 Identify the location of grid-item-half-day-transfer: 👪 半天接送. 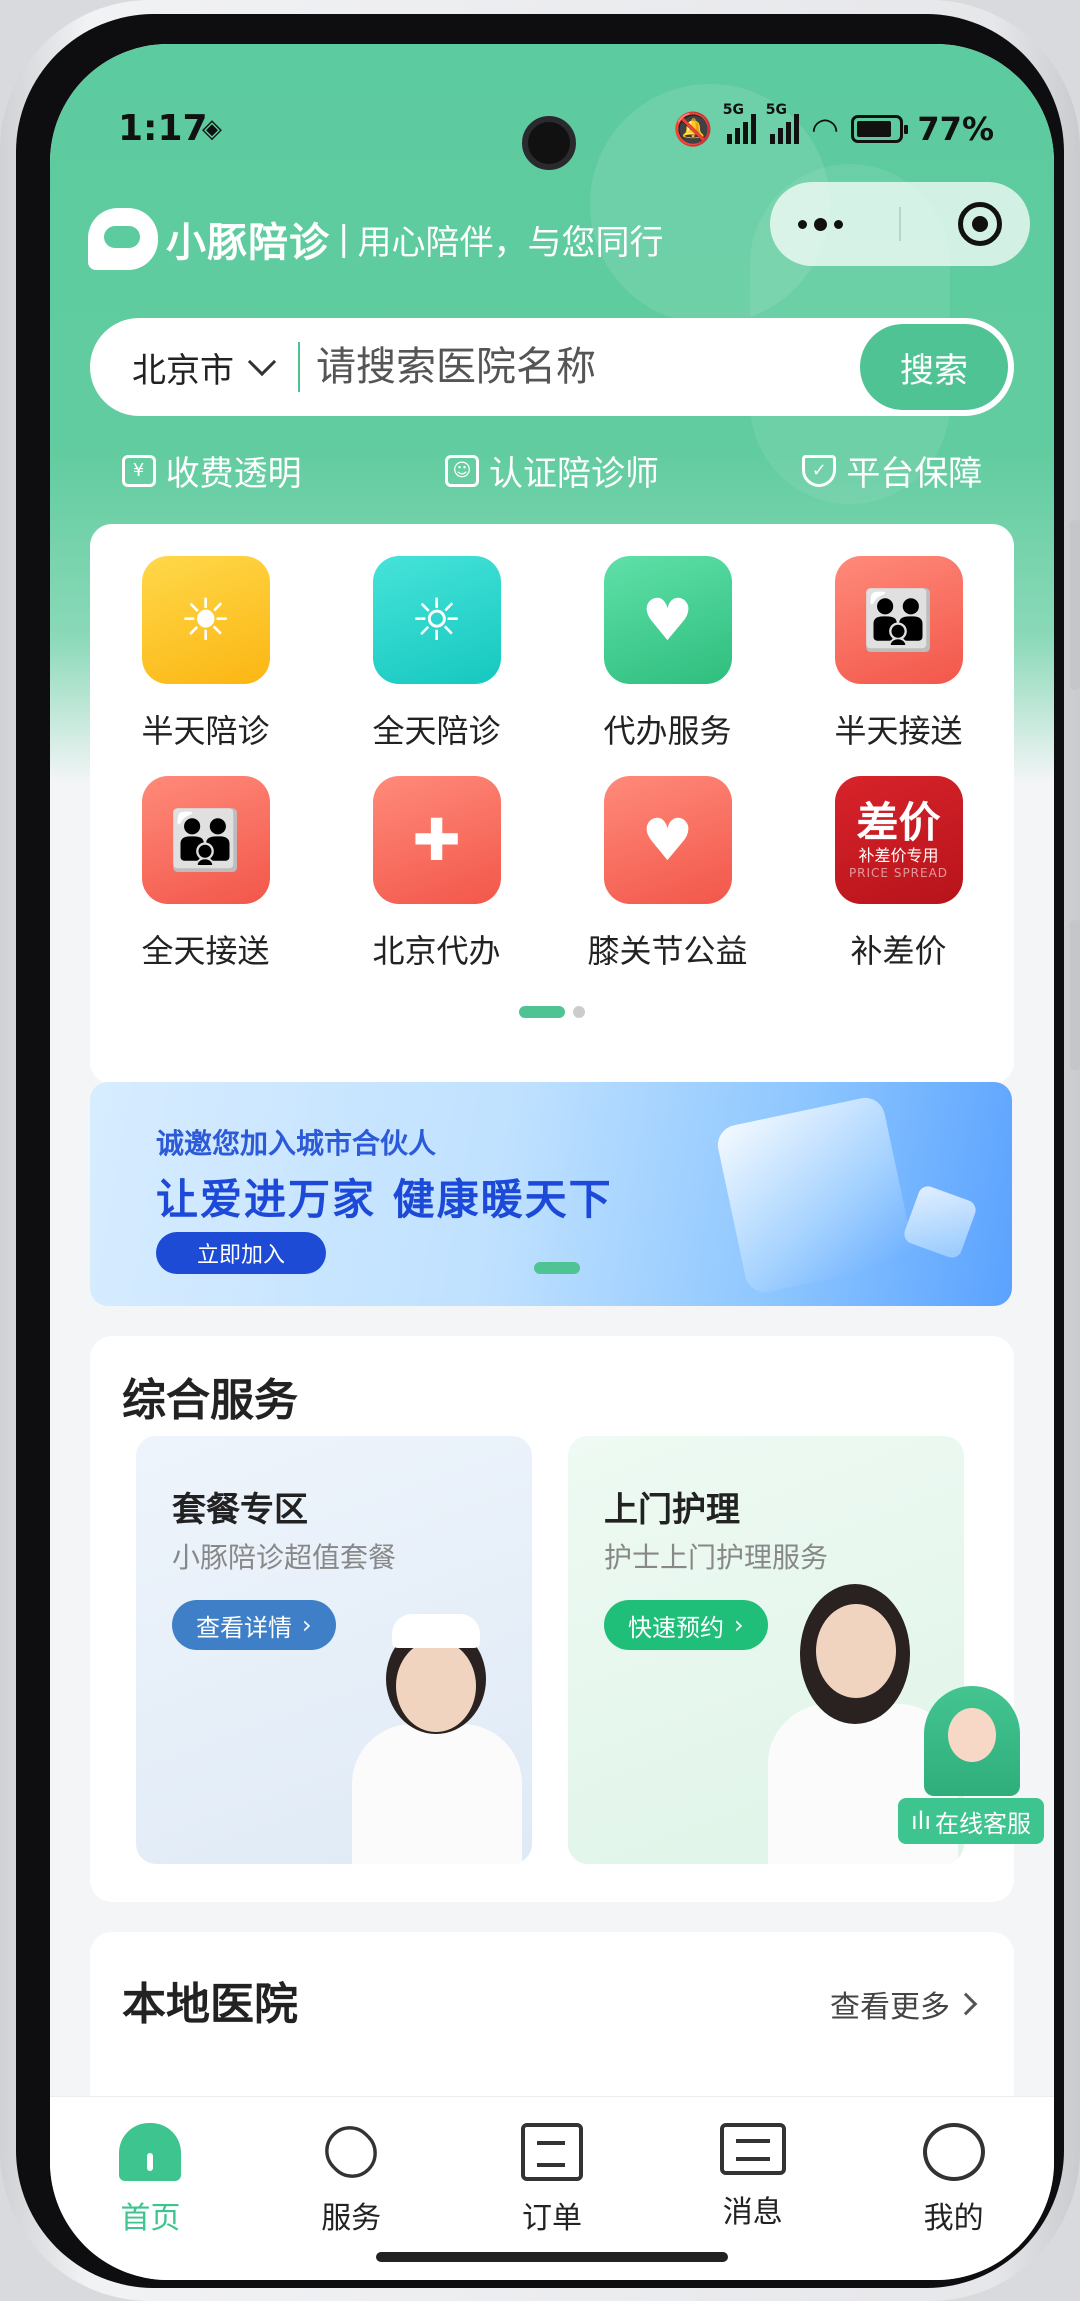
(898, 654).